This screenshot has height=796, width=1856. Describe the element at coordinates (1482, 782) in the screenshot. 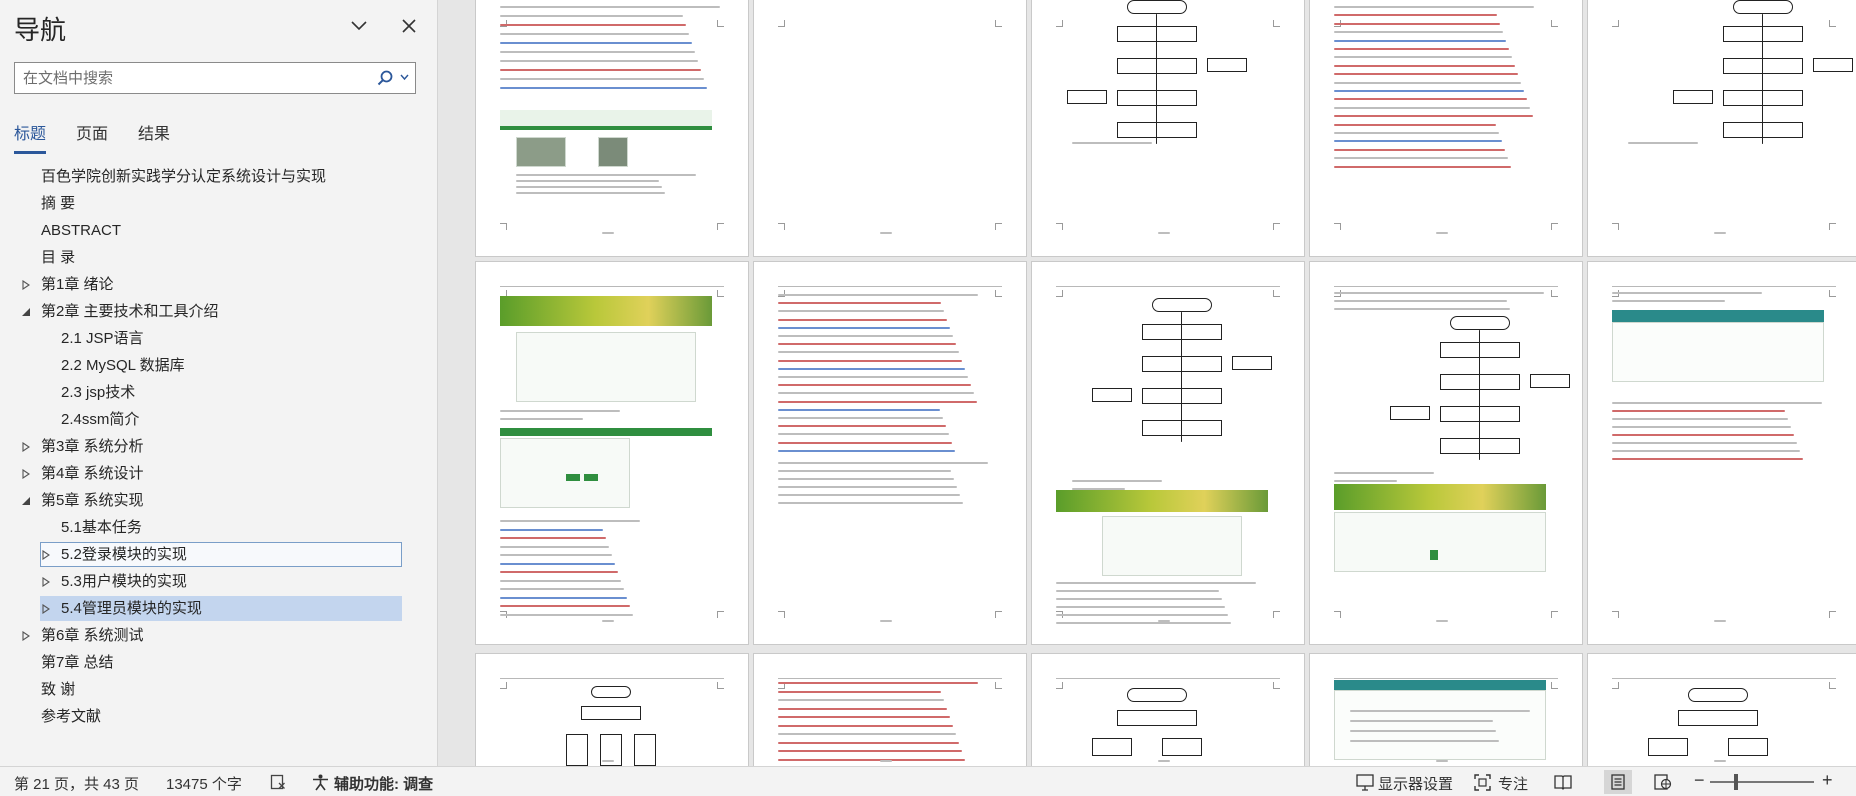

I see `focus-icon` at that location.